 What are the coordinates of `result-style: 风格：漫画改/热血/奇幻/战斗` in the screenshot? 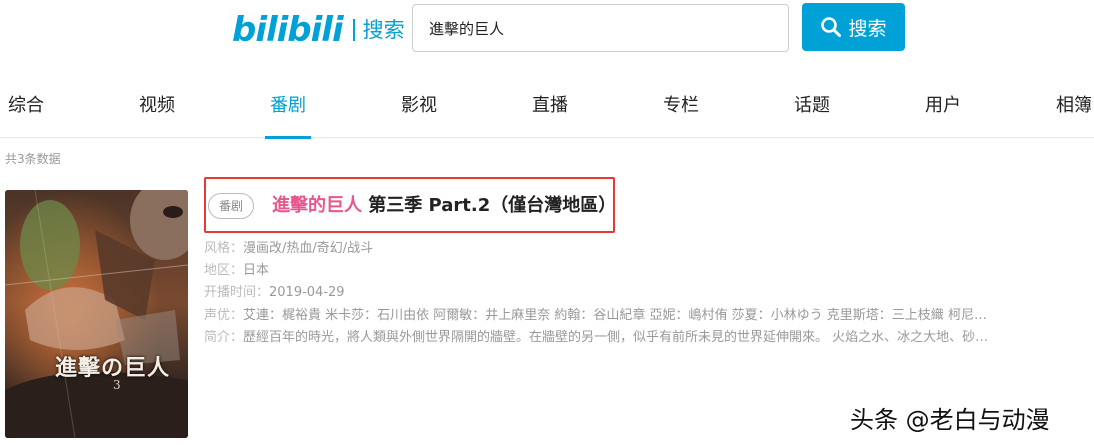 It's located at (288, 246).